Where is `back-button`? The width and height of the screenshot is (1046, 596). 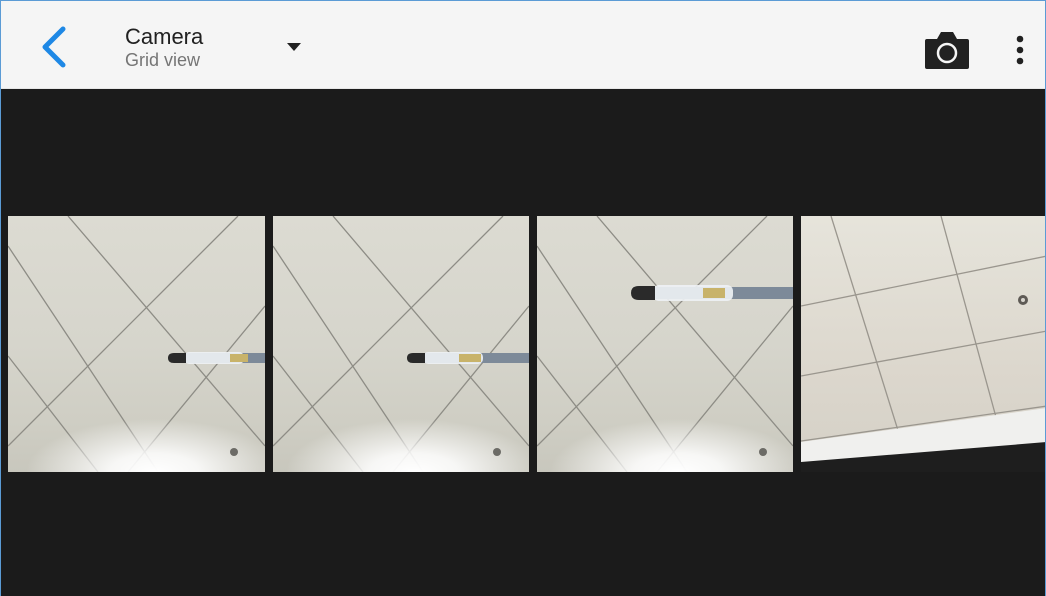 back-button is located at coordinates (55, 47).